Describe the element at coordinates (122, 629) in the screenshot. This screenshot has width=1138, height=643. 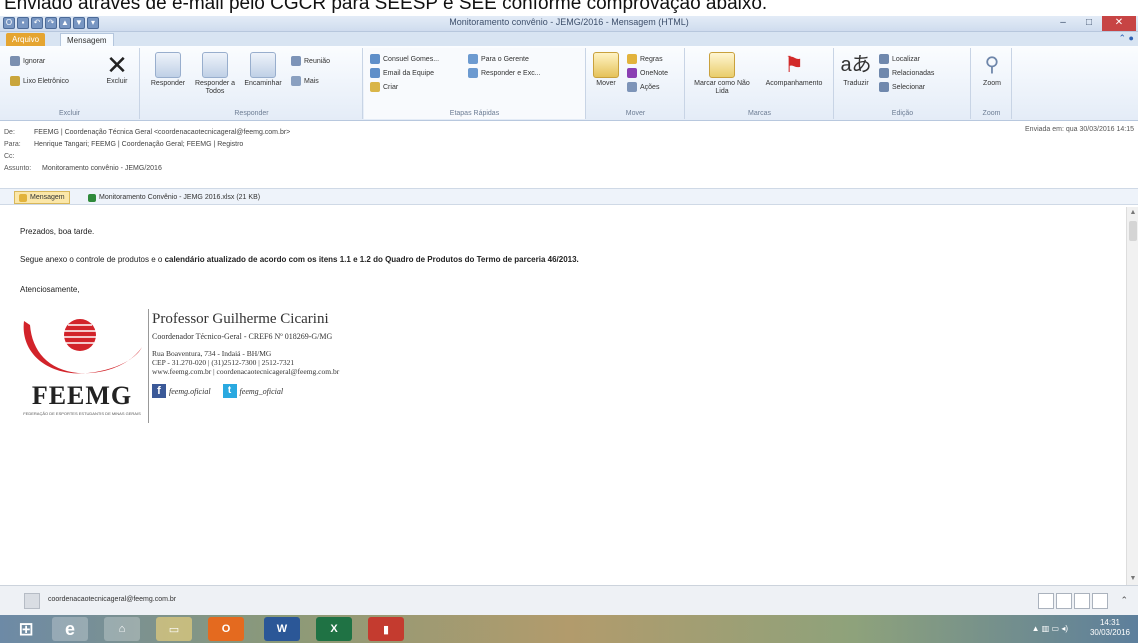
I see `home-icon: ⌂` at that location.